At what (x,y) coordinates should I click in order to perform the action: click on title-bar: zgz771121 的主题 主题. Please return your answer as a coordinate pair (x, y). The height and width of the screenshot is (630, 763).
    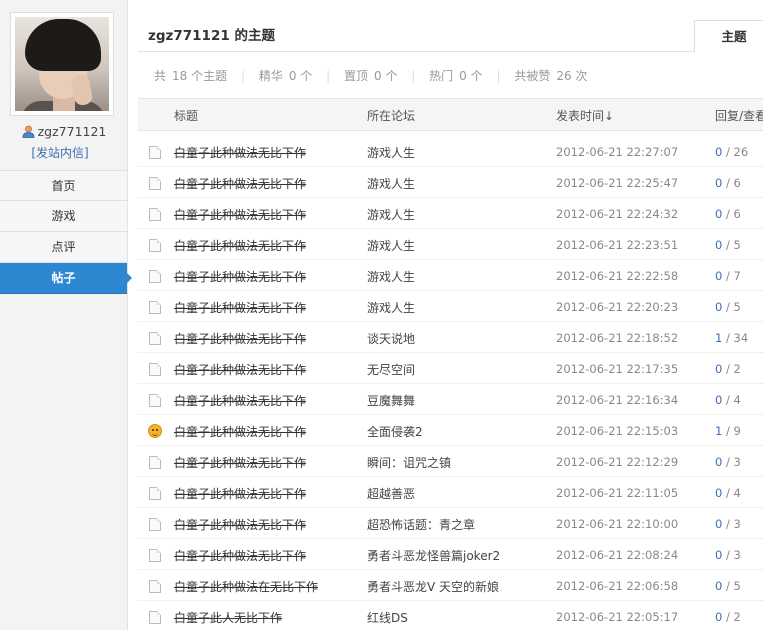
    Looking at the image, I should click on (450, 26).